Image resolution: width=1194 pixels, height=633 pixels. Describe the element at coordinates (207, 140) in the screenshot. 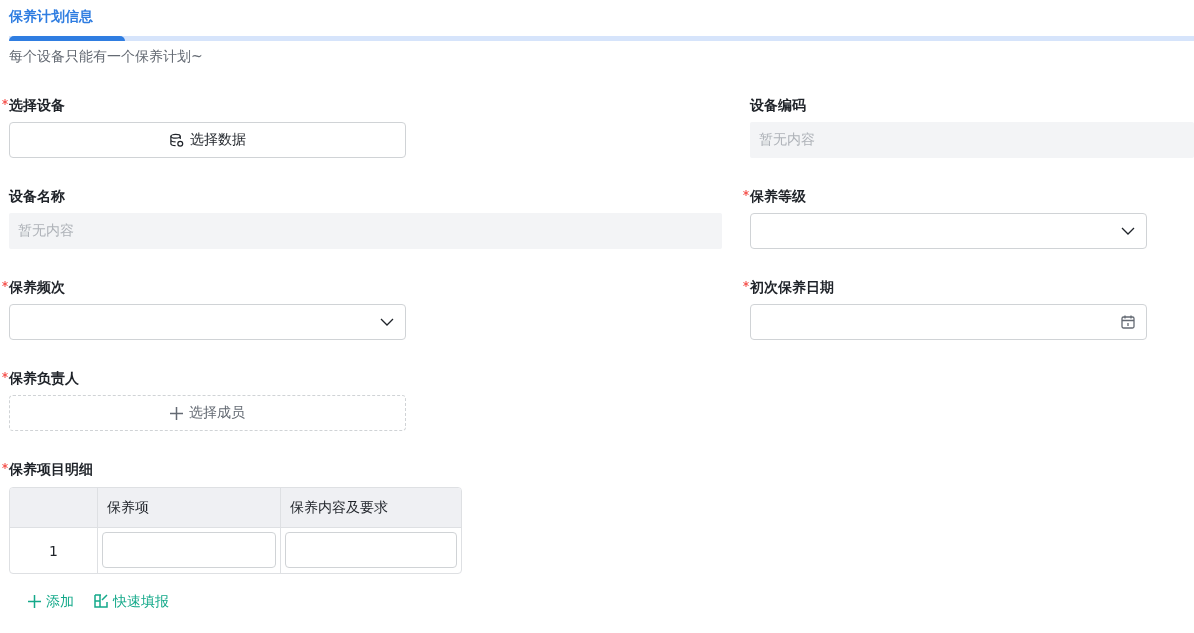

I see `select-data-button: 选择数据` at that location.